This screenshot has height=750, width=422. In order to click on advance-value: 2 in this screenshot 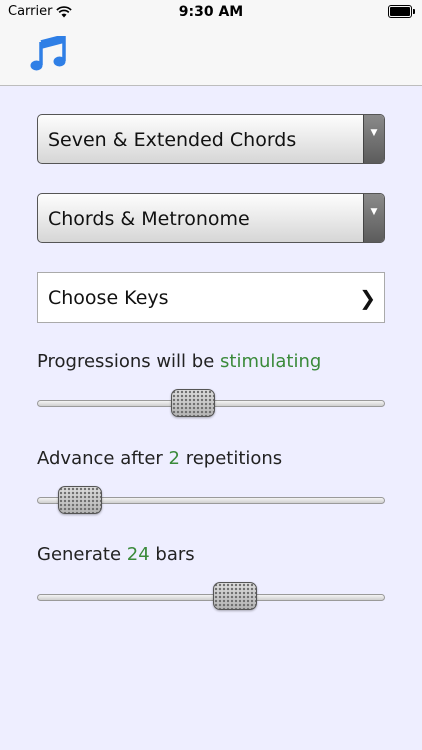, I will do `click(174, 458)`.